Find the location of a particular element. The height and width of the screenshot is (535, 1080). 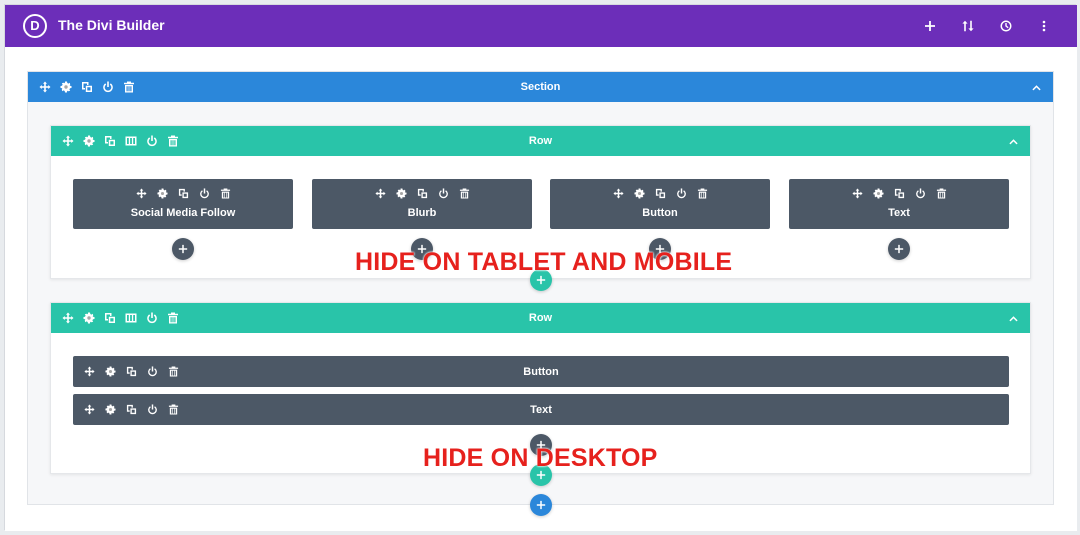

topbar-actions is located at coordinates (987, 26).